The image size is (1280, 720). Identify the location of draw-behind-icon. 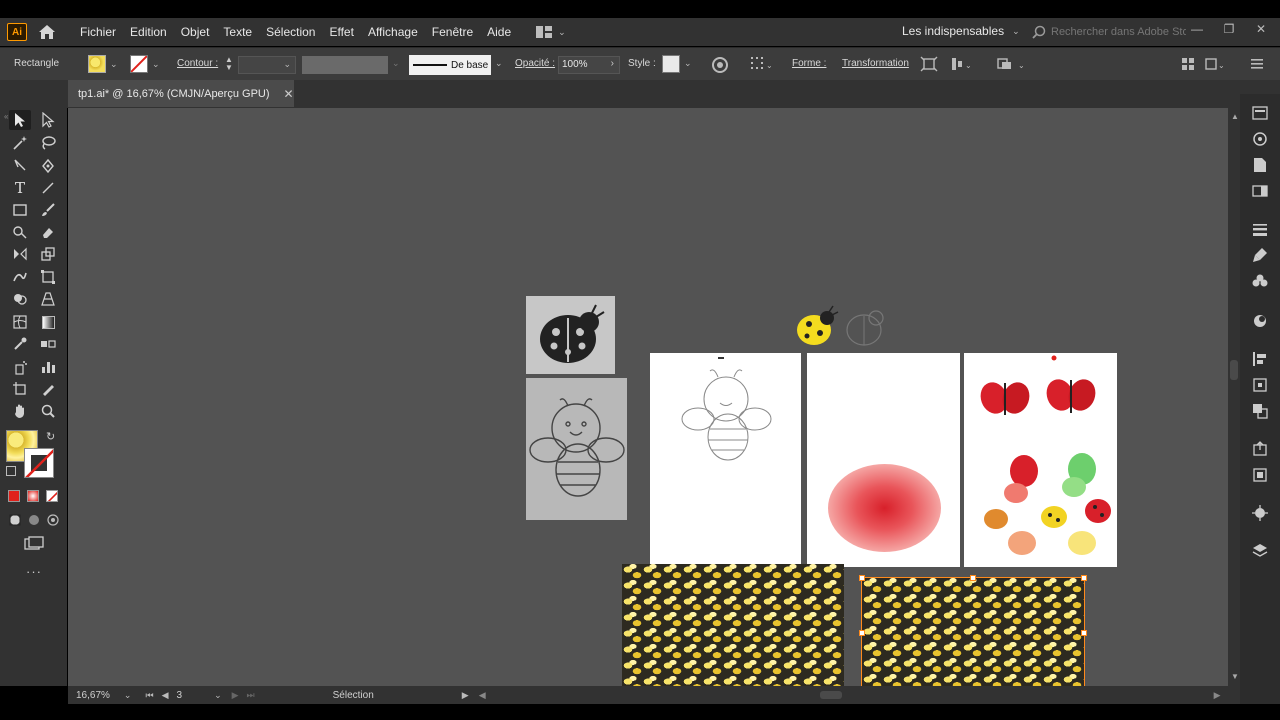
(34, 521).